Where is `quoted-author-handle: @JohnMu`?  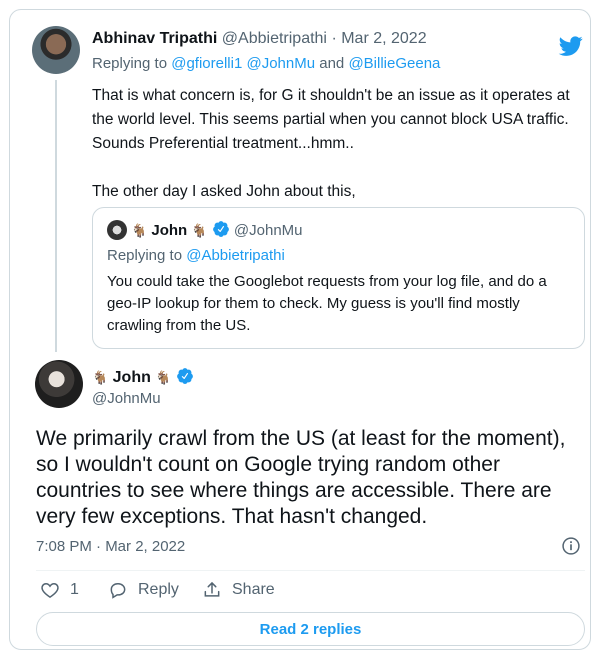 quoted-author-handle: @JohnMu is located at coordinates (268, 230).